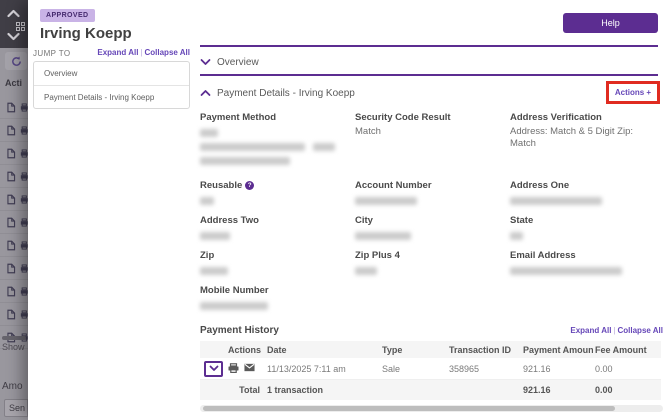 This screenshot has height=420, width=670. What do you see at coordinates (537, 368) in the screenshot?
I see `payment-amount-cell: 921.16` at bounding box center [537, 368].